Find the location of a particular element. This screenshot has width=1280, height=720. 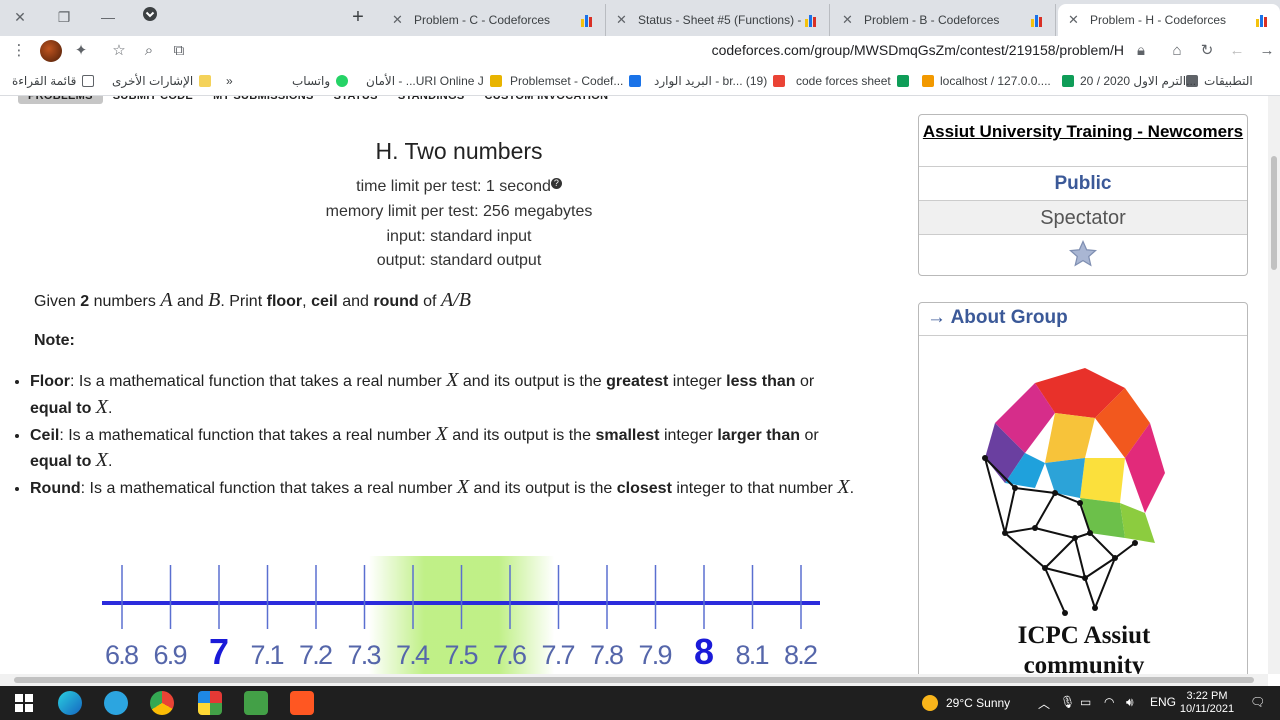

codeforces-icon is located at coordinates (635, 81).